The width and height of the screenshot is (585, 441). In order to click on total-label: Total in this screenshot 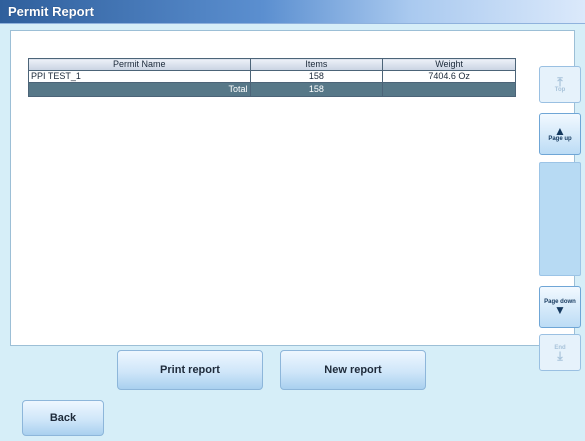, I will do `click(139, 89)`.